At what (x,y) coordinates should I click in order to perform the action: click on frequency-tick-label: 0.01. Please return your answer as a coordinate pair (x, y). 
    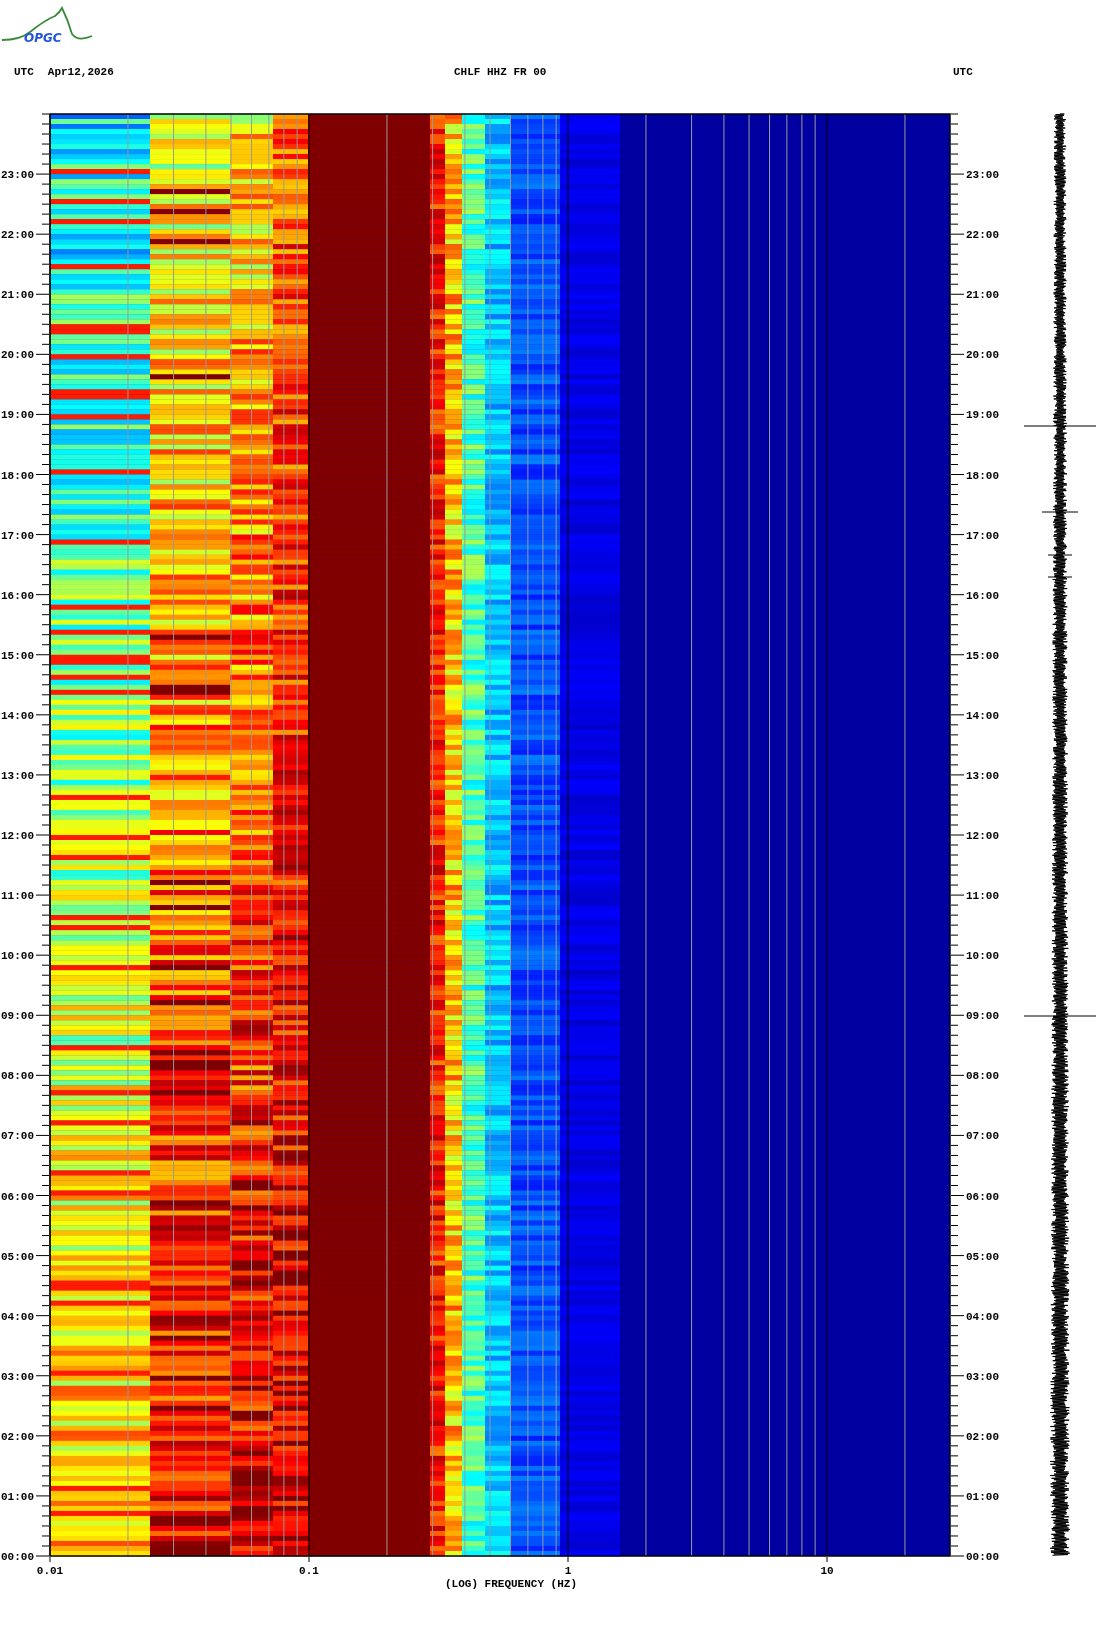
    Looking at the image, I should click on (50, 1571).